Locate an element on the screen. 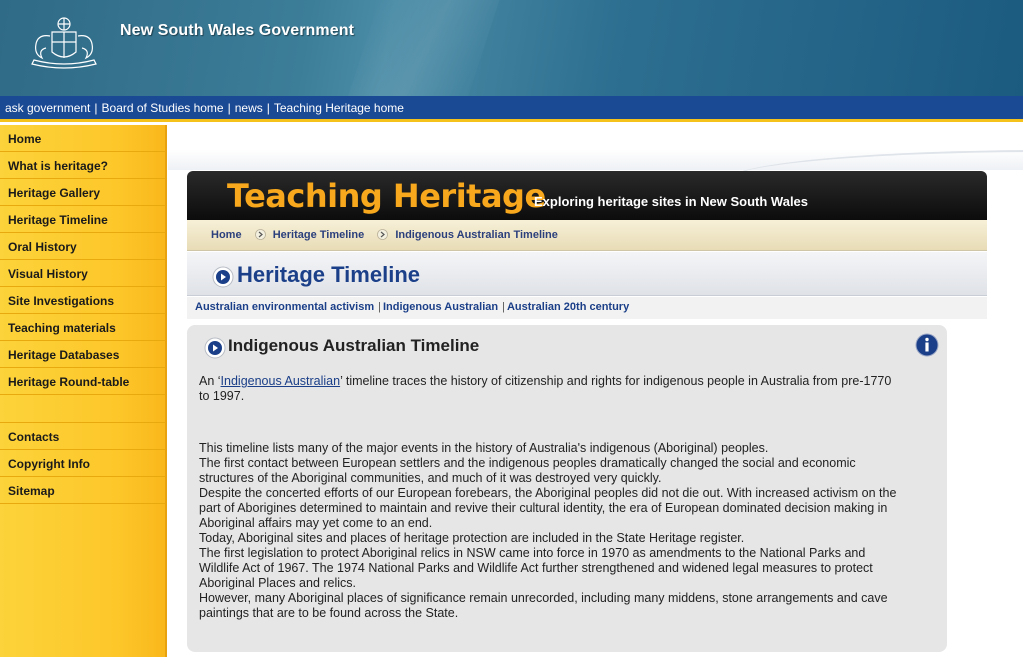 This screenshot has width=1023, height=657. nav-news: news is located at coordinates (249, 108).